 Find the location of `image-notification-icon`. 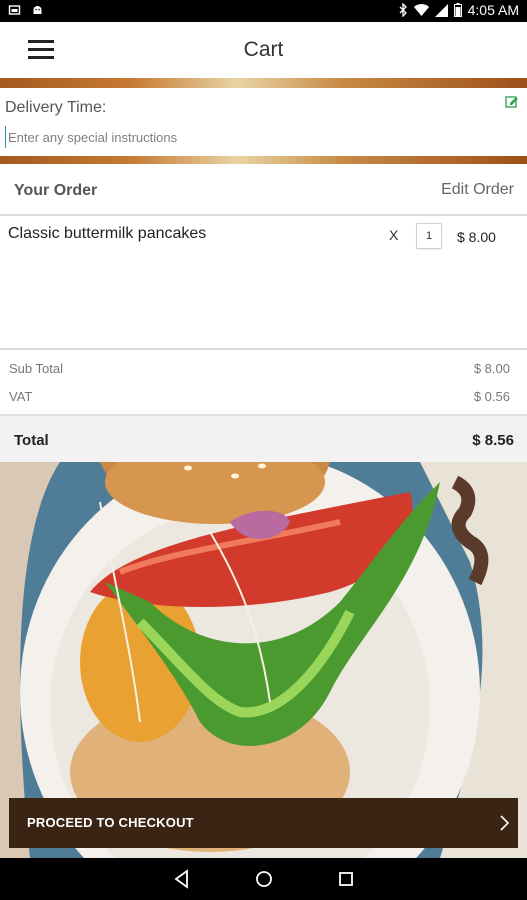

image-notification-icon is located at coordinates (14, 10).